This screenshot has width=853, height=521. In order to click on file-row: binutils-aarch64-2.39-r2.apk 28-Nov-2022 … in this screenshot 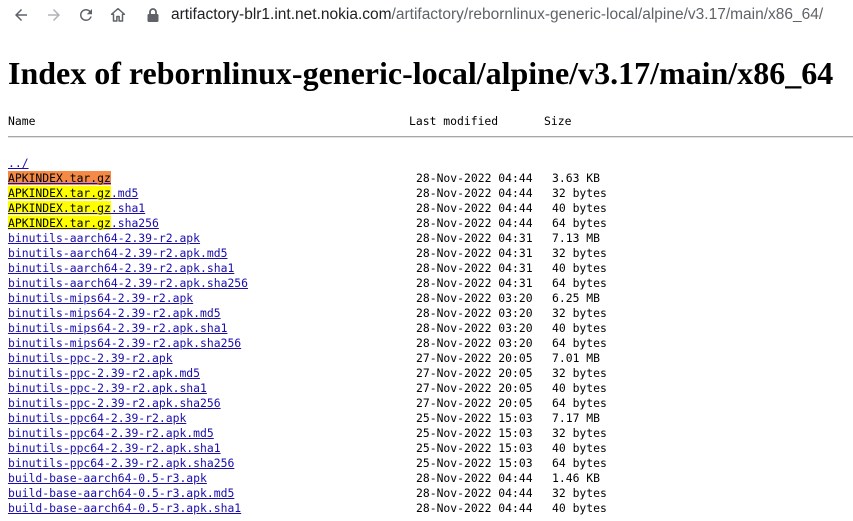, I will do `click(426, 238)`.